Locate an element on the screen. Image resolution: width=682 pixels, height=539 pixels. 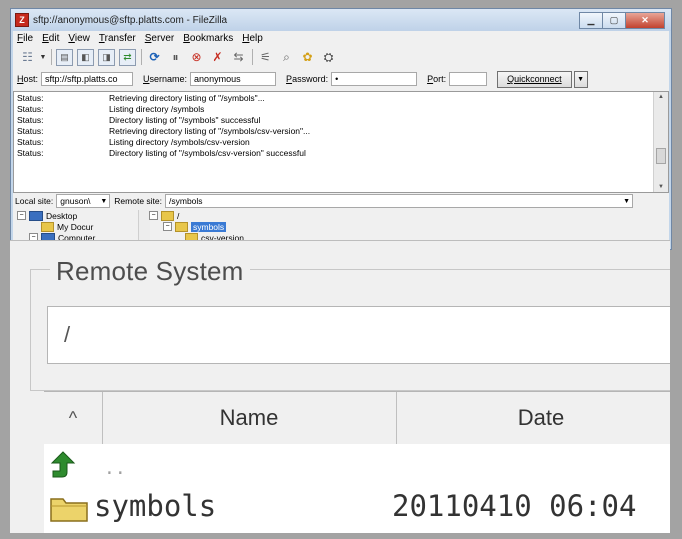
sort-toggle-column: ^ is located at coordinates (73, 418).